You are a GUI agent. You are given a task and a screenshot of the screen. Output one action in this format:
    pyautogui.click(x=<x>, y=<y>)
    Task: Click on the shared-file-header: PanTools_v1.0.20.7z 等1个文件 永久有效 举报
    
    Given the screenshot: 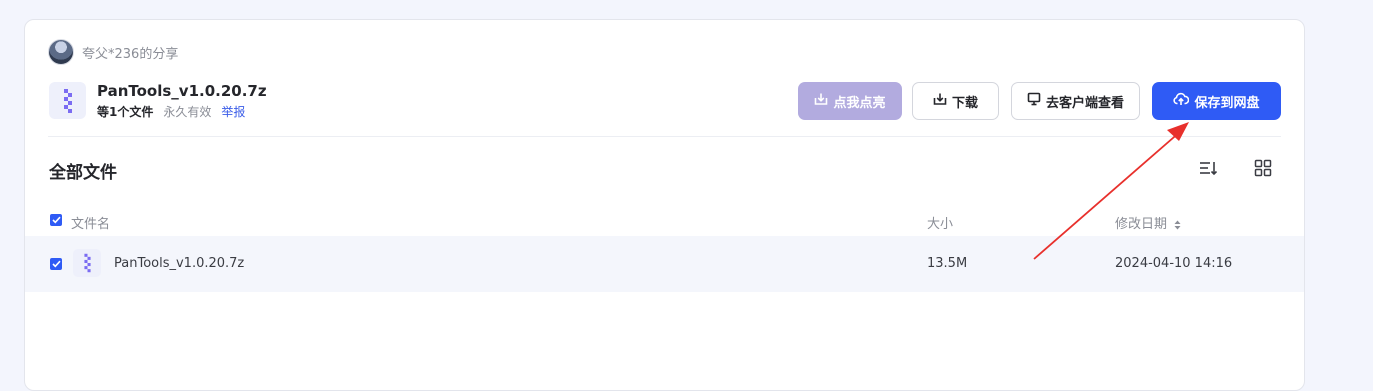 What is the action you would take?
    pyautogui.click(x=158, y=100)
    